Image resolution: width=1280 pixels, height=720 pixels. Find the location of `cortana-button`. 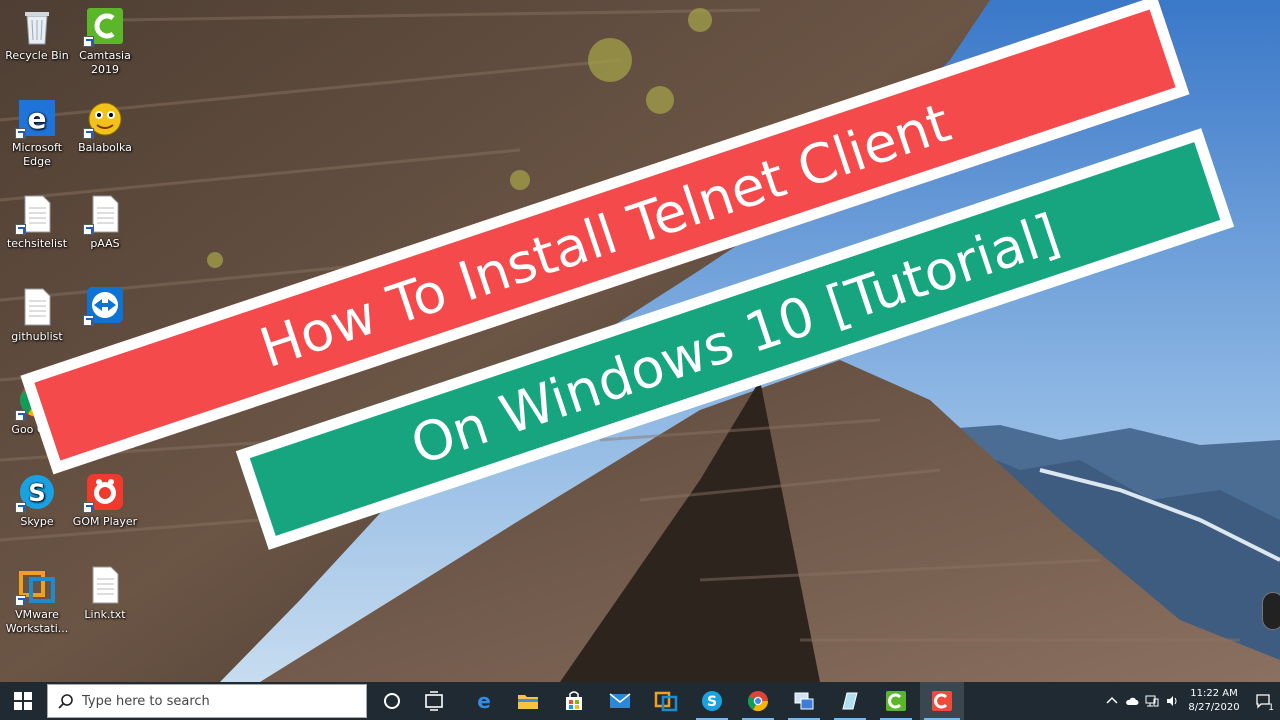

cortana-button is located at coordinates (392, 701).